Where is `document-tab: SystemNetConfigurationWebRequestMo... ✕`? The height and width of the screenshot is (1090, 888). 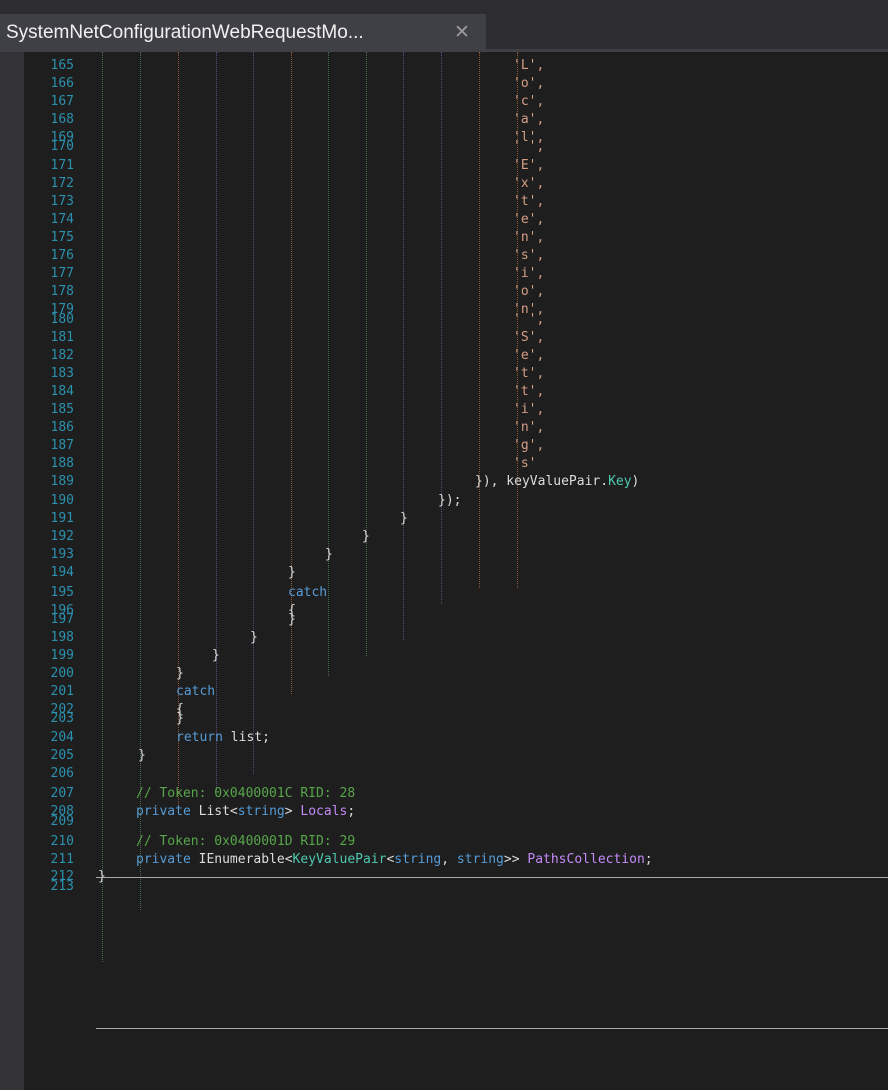 document-tab: SystemNetConfigurationWebRequestMo... ✕ is located at coordinates (243, 33).